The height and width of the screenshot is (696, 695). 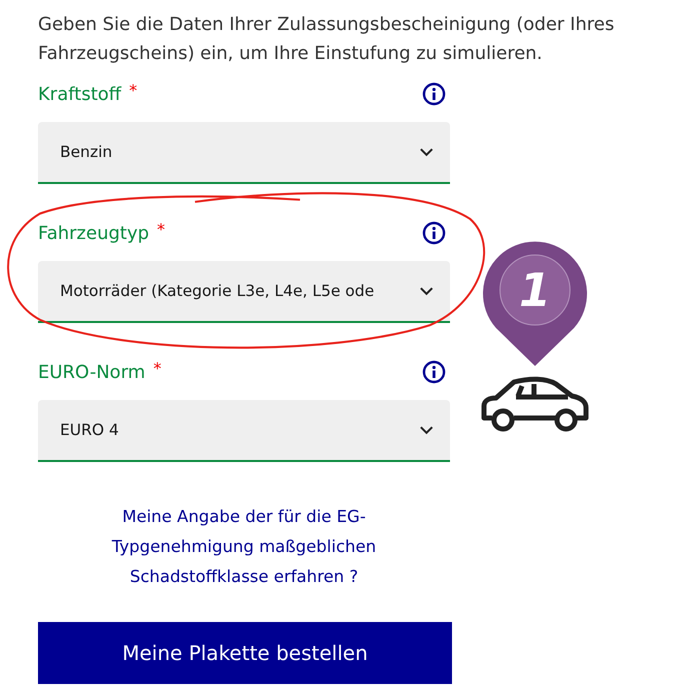 What do you see at coordinates (535, 405) in the screenshot?
I see `car-icon` at bounding box center [535, 405].